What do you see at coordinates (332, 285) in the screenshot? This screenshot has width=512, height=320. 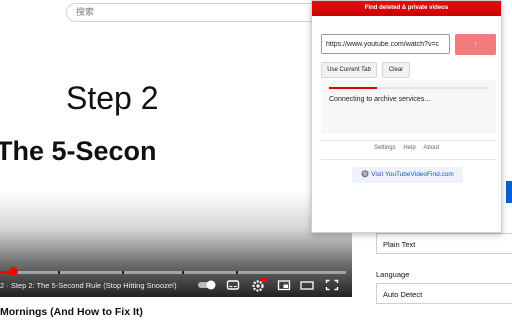 I see `fullscreen-icon` at bounding box center [332, 285].